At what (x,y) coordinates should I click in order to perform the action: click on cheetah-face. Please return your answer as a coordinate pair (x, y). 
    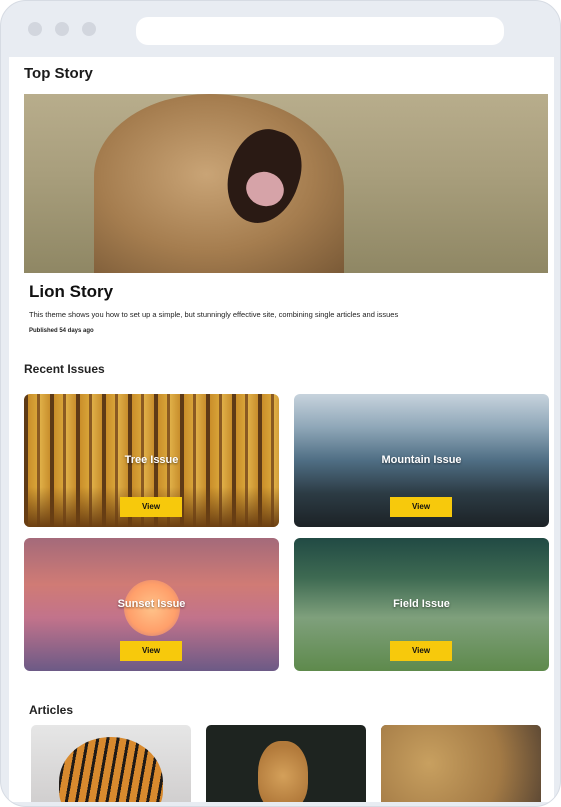
    Looking at the image, I should click on (283, 771).